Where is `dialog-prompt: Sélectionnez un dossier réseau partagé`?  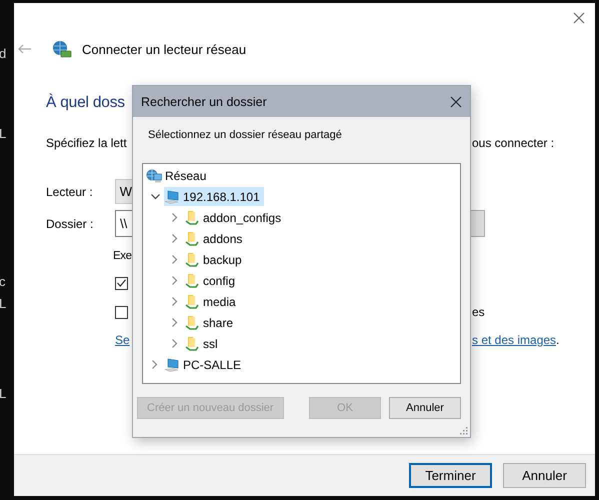 dialog-prompt: Sélectionnez un dossier réseau partagé is located at coordinates (245, 135).